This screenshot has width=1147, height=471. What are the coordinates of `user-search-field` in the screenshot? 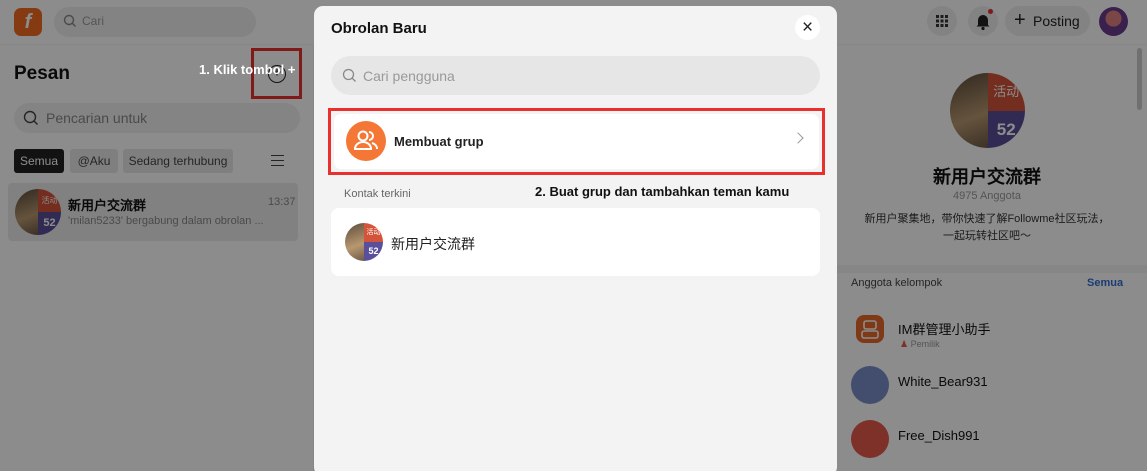 It's located at (575, 75).